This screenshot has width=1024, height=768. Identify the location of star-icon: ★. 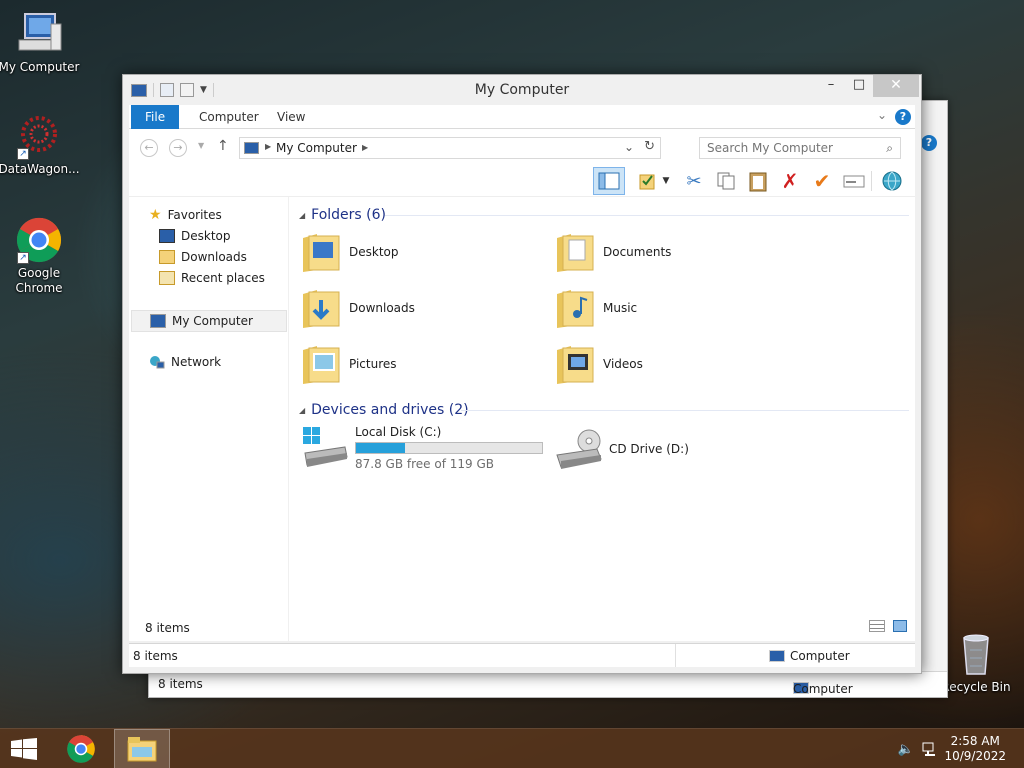
(155, 215).